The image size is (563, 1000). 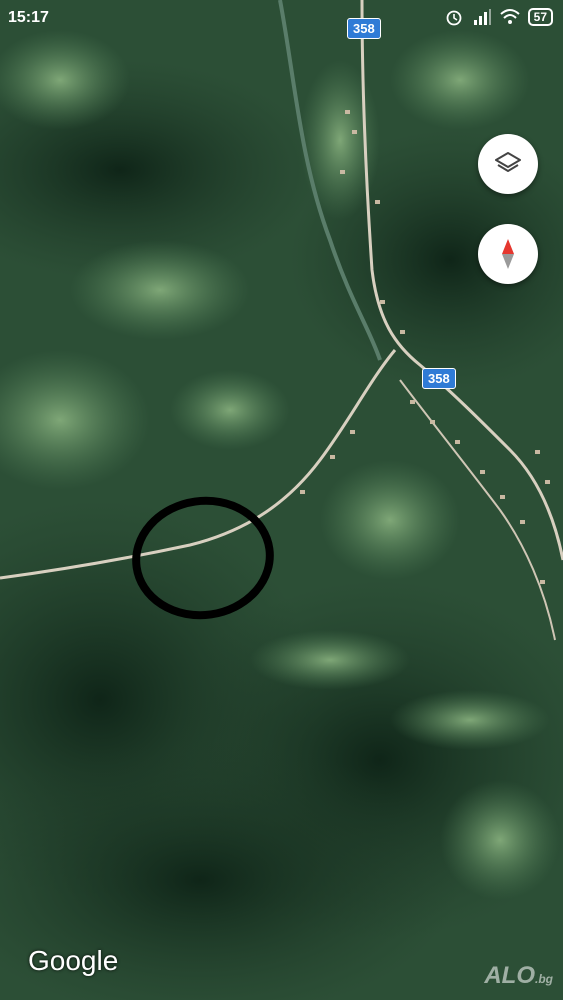 I want to click on status-bar: 15:17 57, so click(x=281, y=19).